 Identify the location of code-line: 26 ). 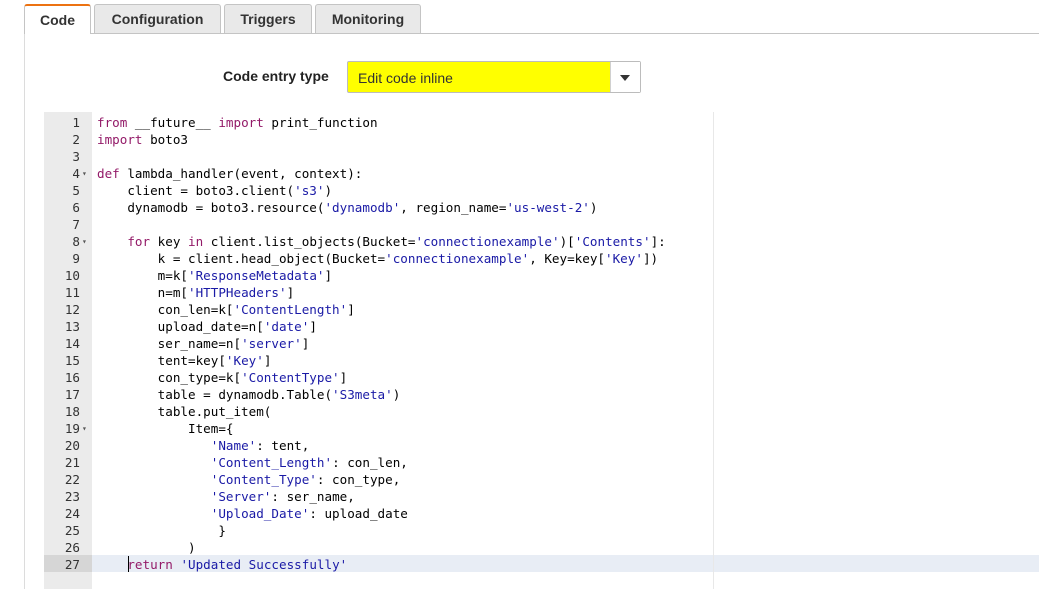
(541, 547).